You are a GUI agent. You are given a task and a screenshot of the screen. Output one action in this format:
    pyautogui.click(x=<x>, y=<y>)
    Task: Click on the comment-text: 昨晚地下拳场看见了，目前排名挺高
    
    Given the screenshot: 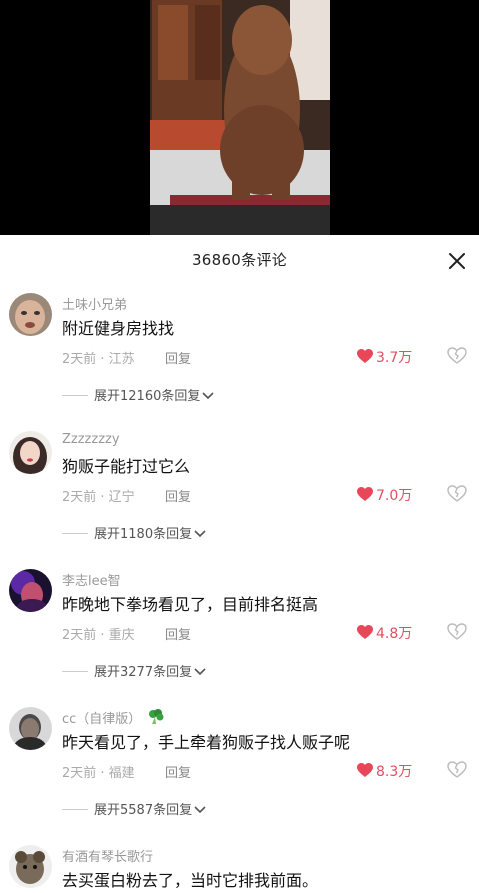 What is the action you would take?
    pyautogui.click(x=190, y=604)
    